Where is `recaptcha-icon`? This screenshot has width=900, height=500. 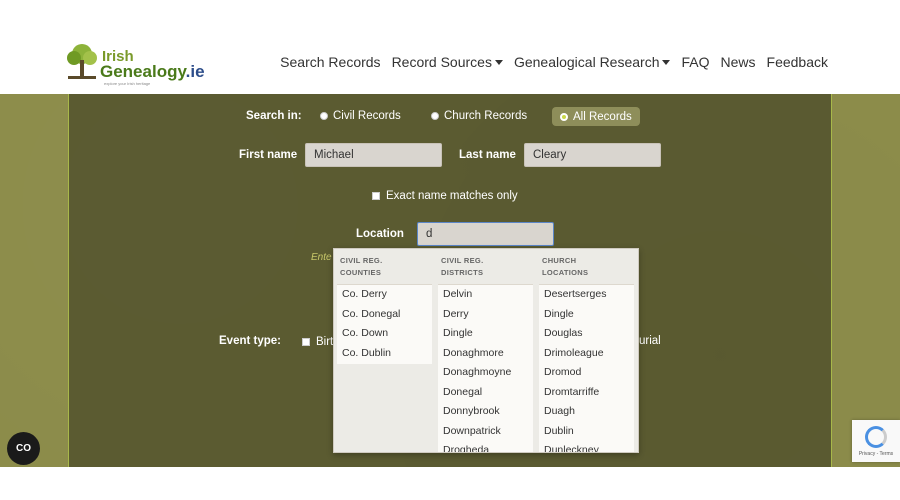 recaptcha-icon is located at coordinates (876, 436).